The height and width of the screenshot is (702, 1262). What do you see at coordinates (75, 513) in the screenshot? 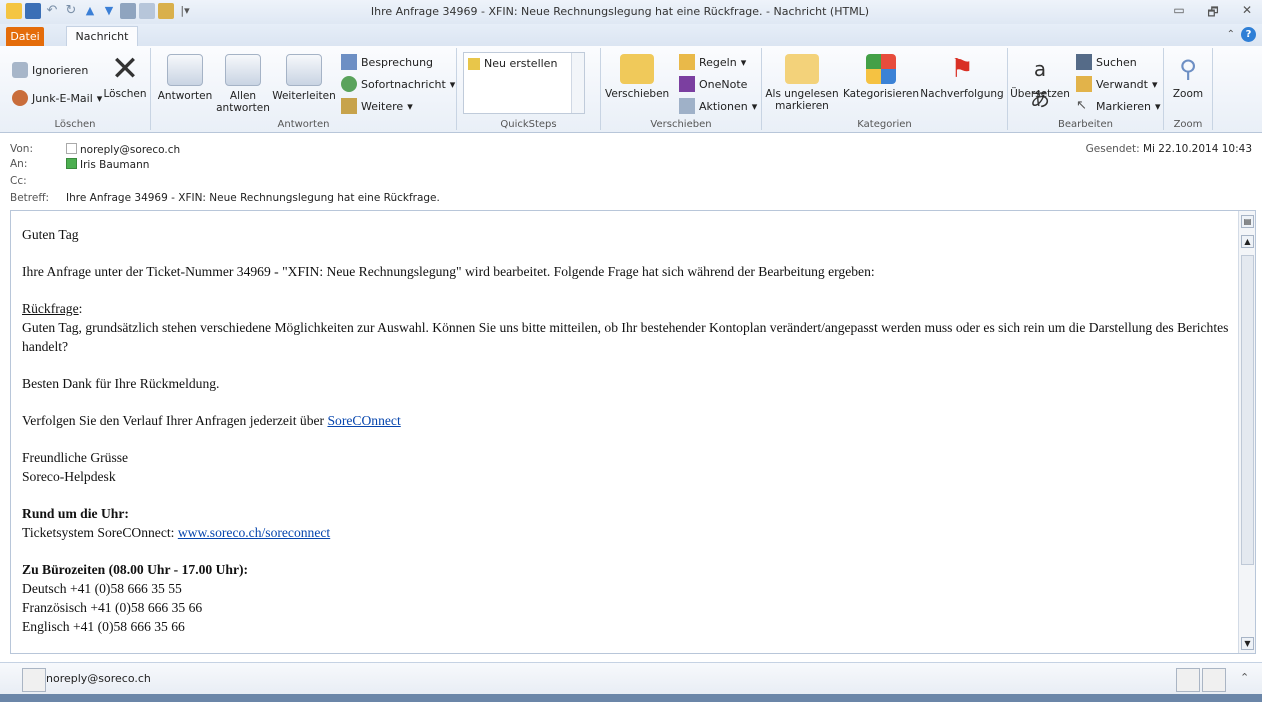
I see `clock-heading: Rund um die Uhr:` at bounding box center [75, 513].